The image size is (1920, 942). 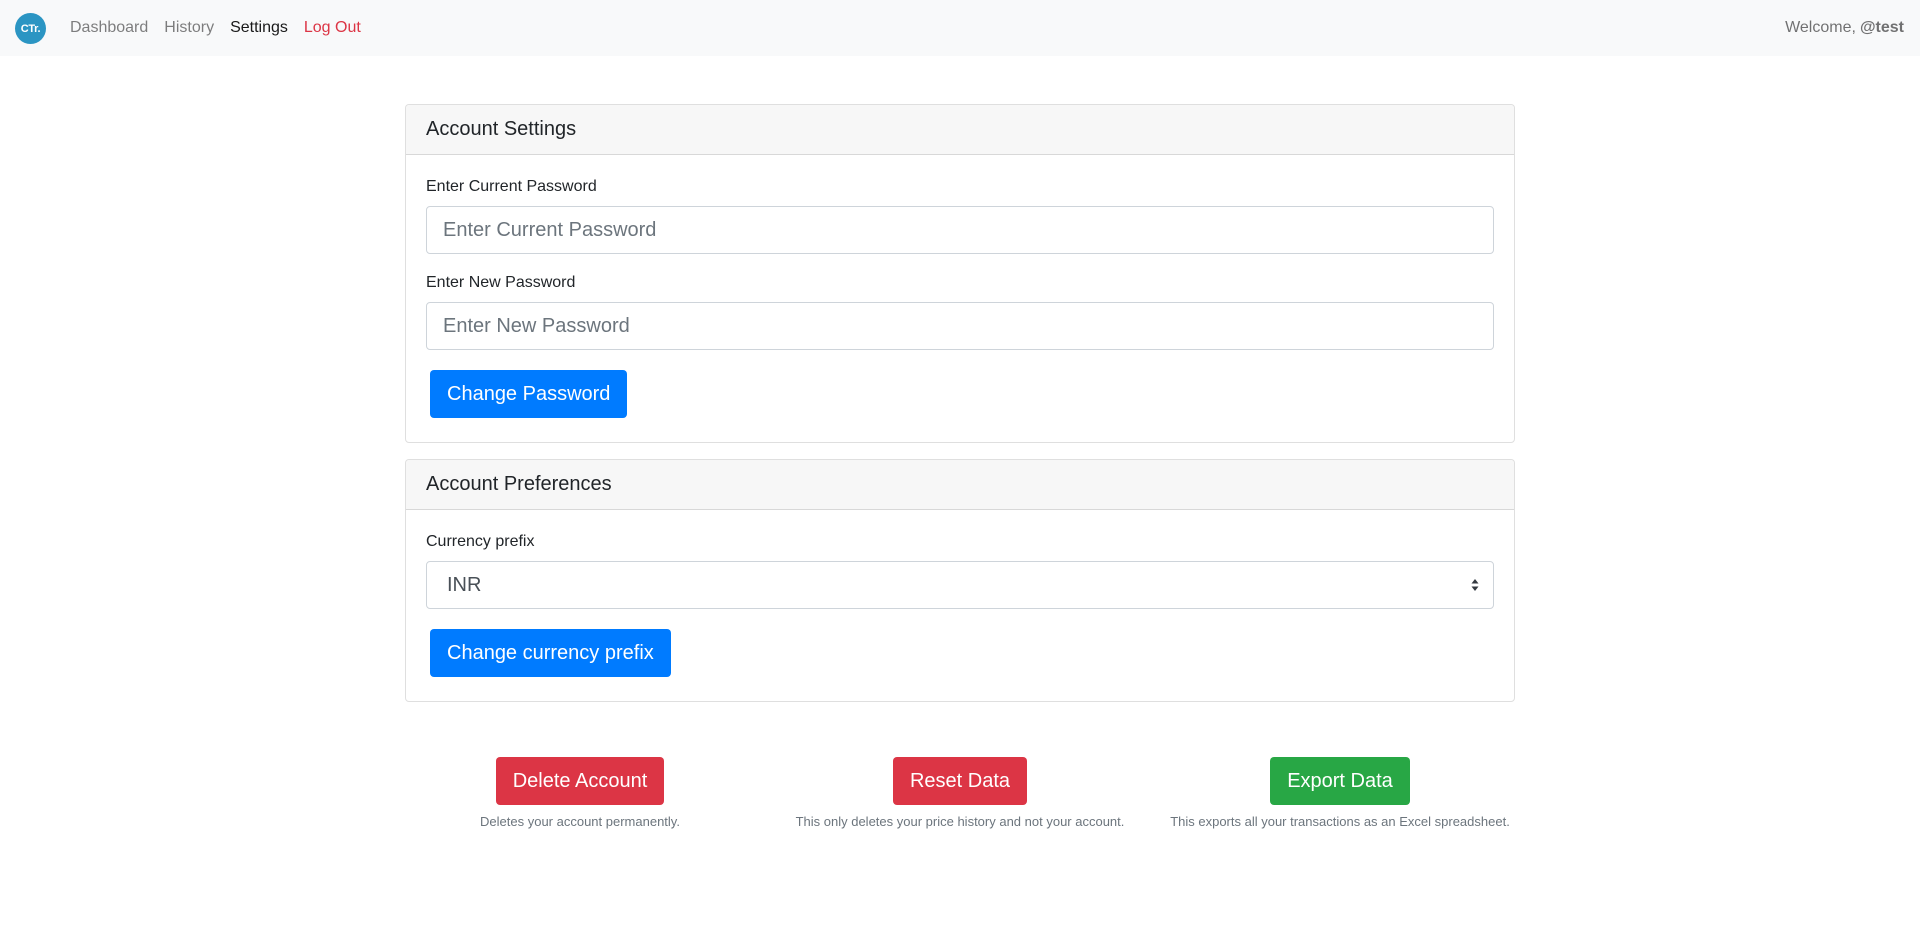 I want to click on nav-link-logout: Log Out, so click(x=332, y=28).